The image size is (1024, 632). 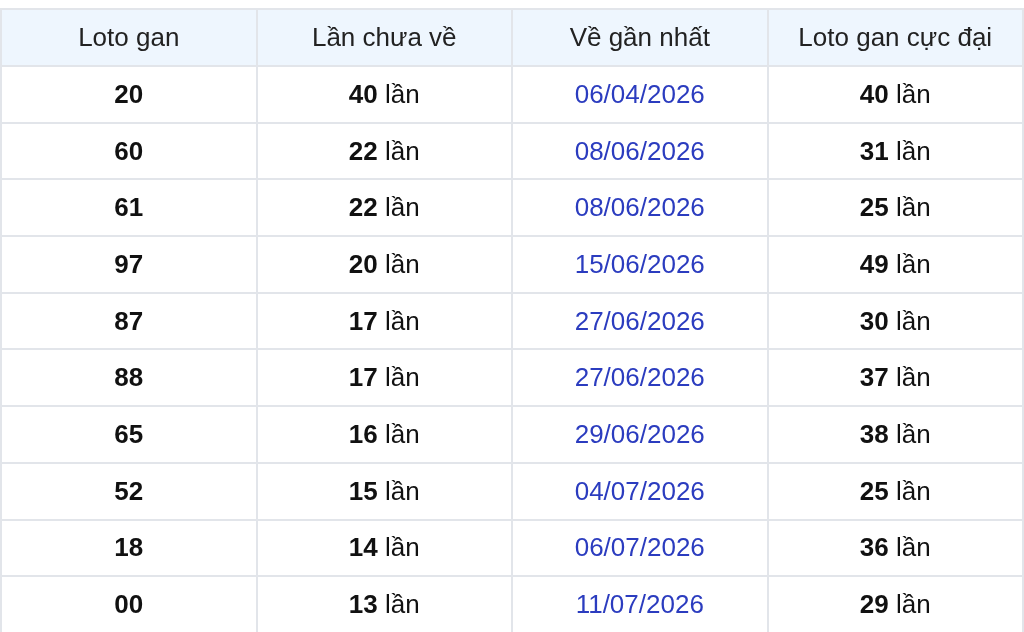 I want to click on column-header: Loto gan, so click(x=129, y=37).